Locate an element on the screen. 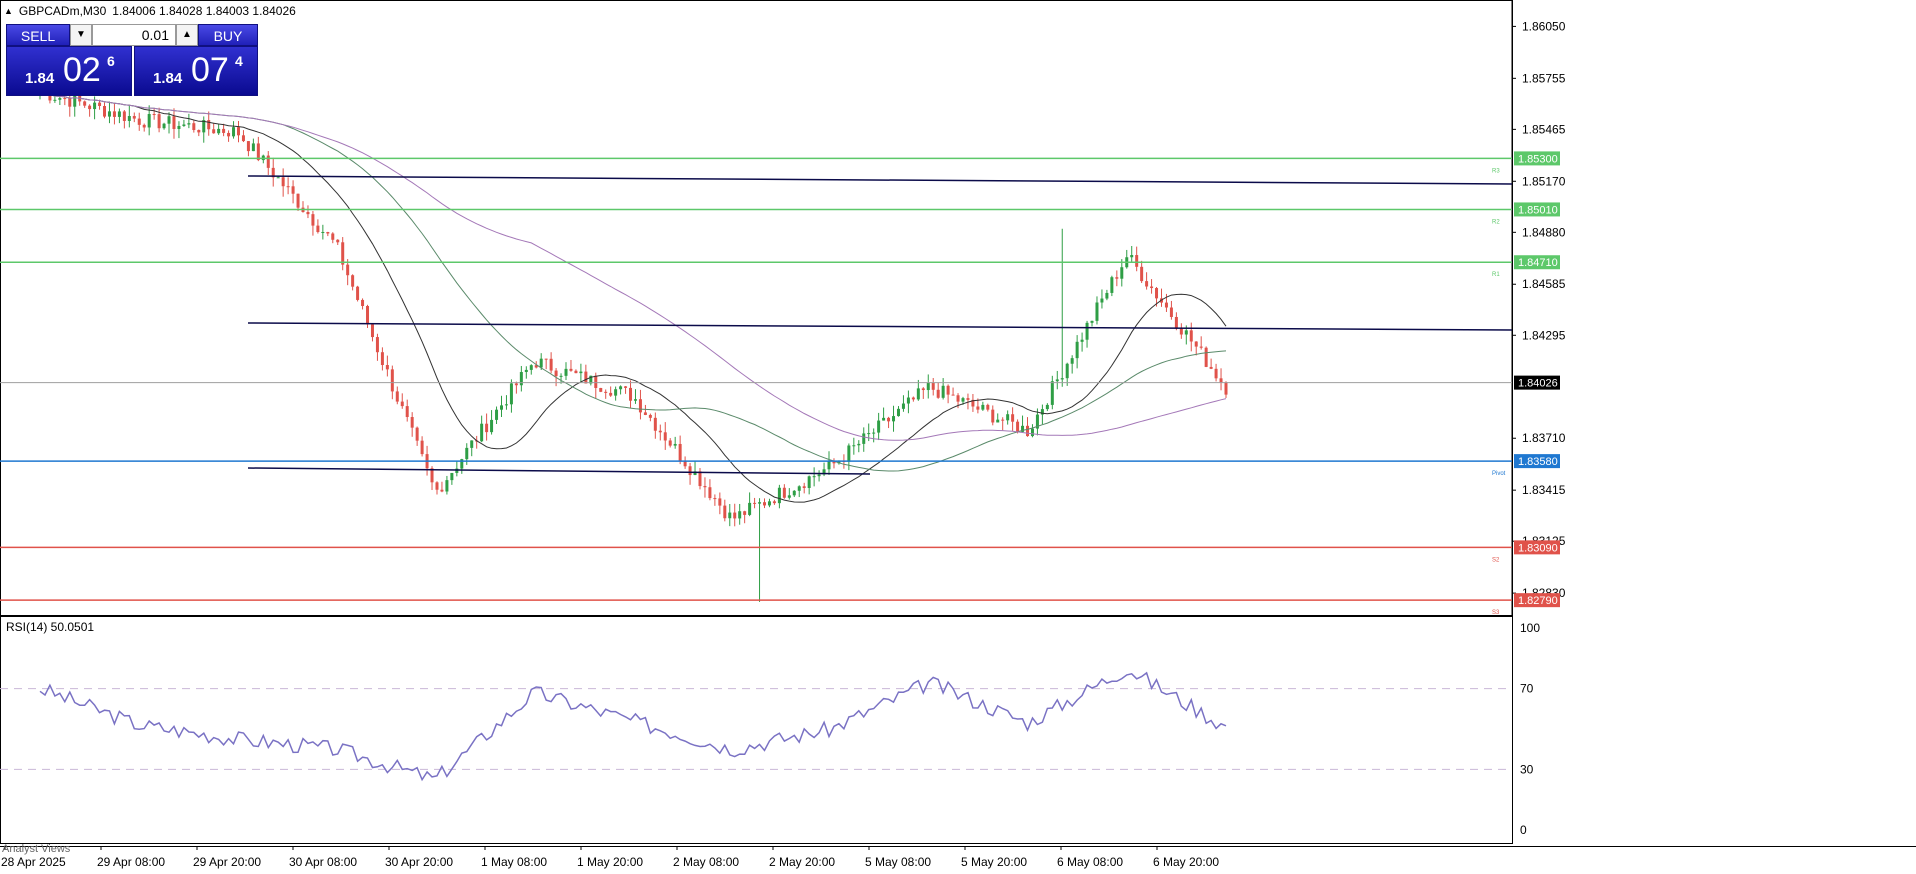  lower-trendline is located at coordinates (559, 471).